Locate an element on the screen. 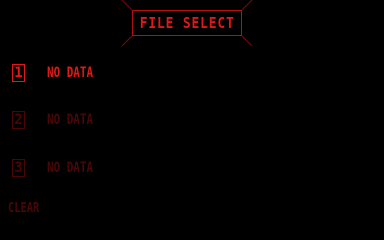 The height and width of the screenshot is (240, 384). file-slot-2: 2 NO DATA is located at coordinates (59, 120).